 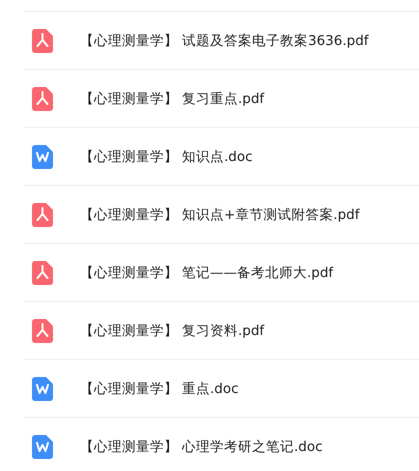 I want to click on file-name: 笔记——备考北师大.pdf, so click(x=258, y=273).